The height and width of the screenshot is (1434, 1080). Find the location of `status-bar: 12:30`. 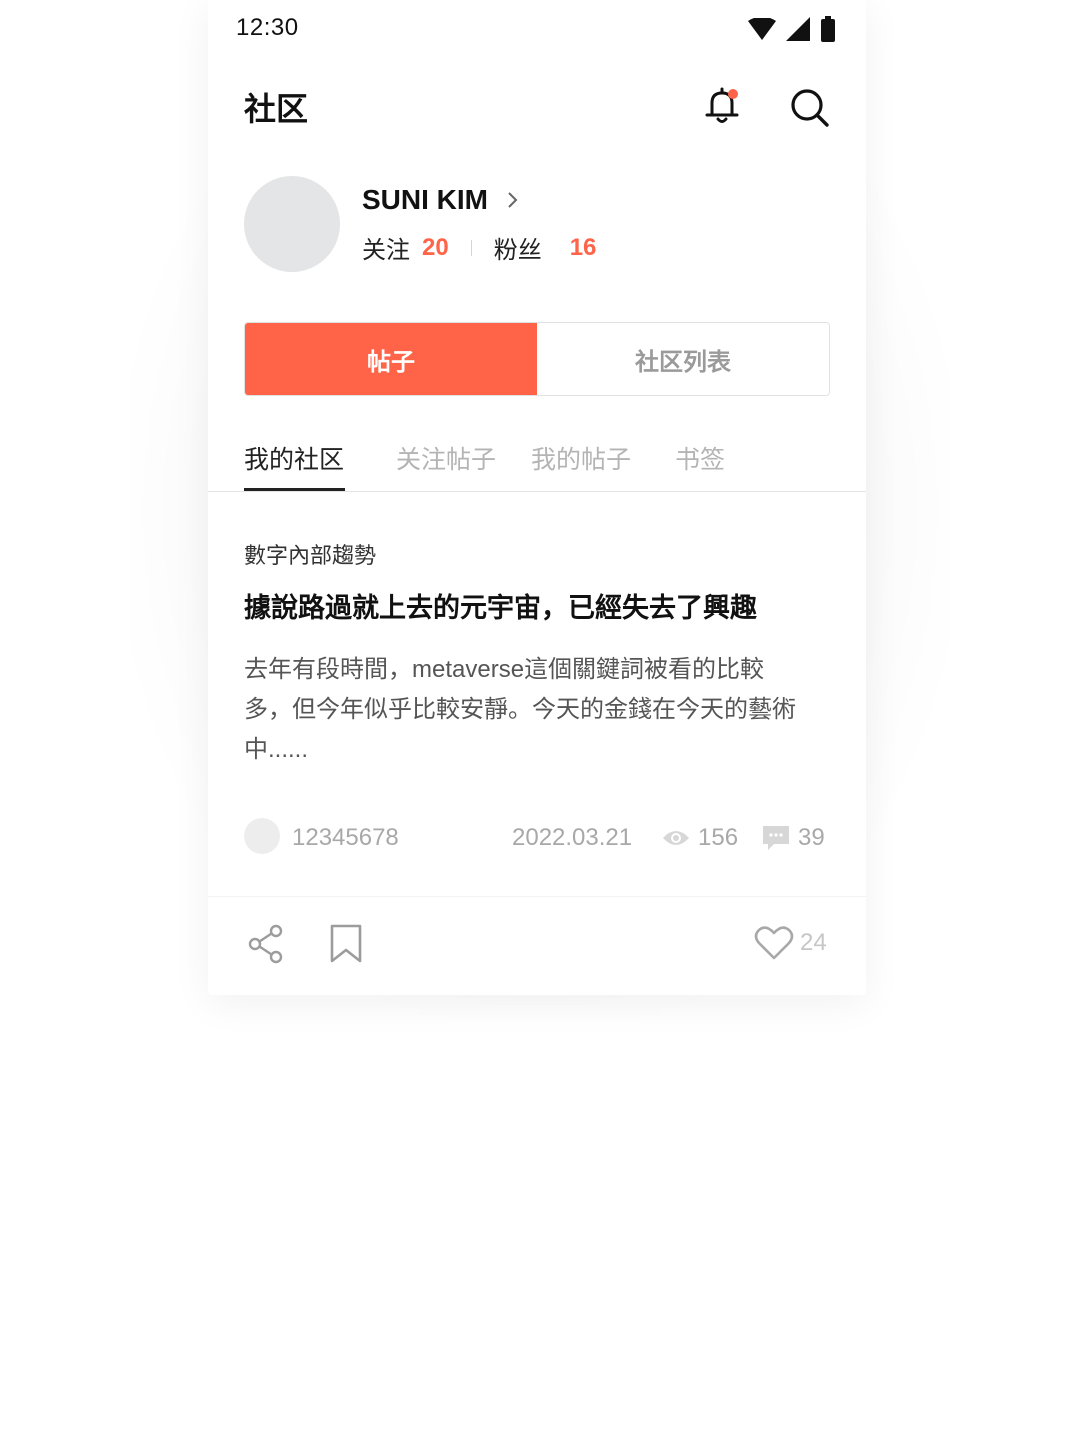

status-bar: 12:30 is located at coordinates (537, 29).